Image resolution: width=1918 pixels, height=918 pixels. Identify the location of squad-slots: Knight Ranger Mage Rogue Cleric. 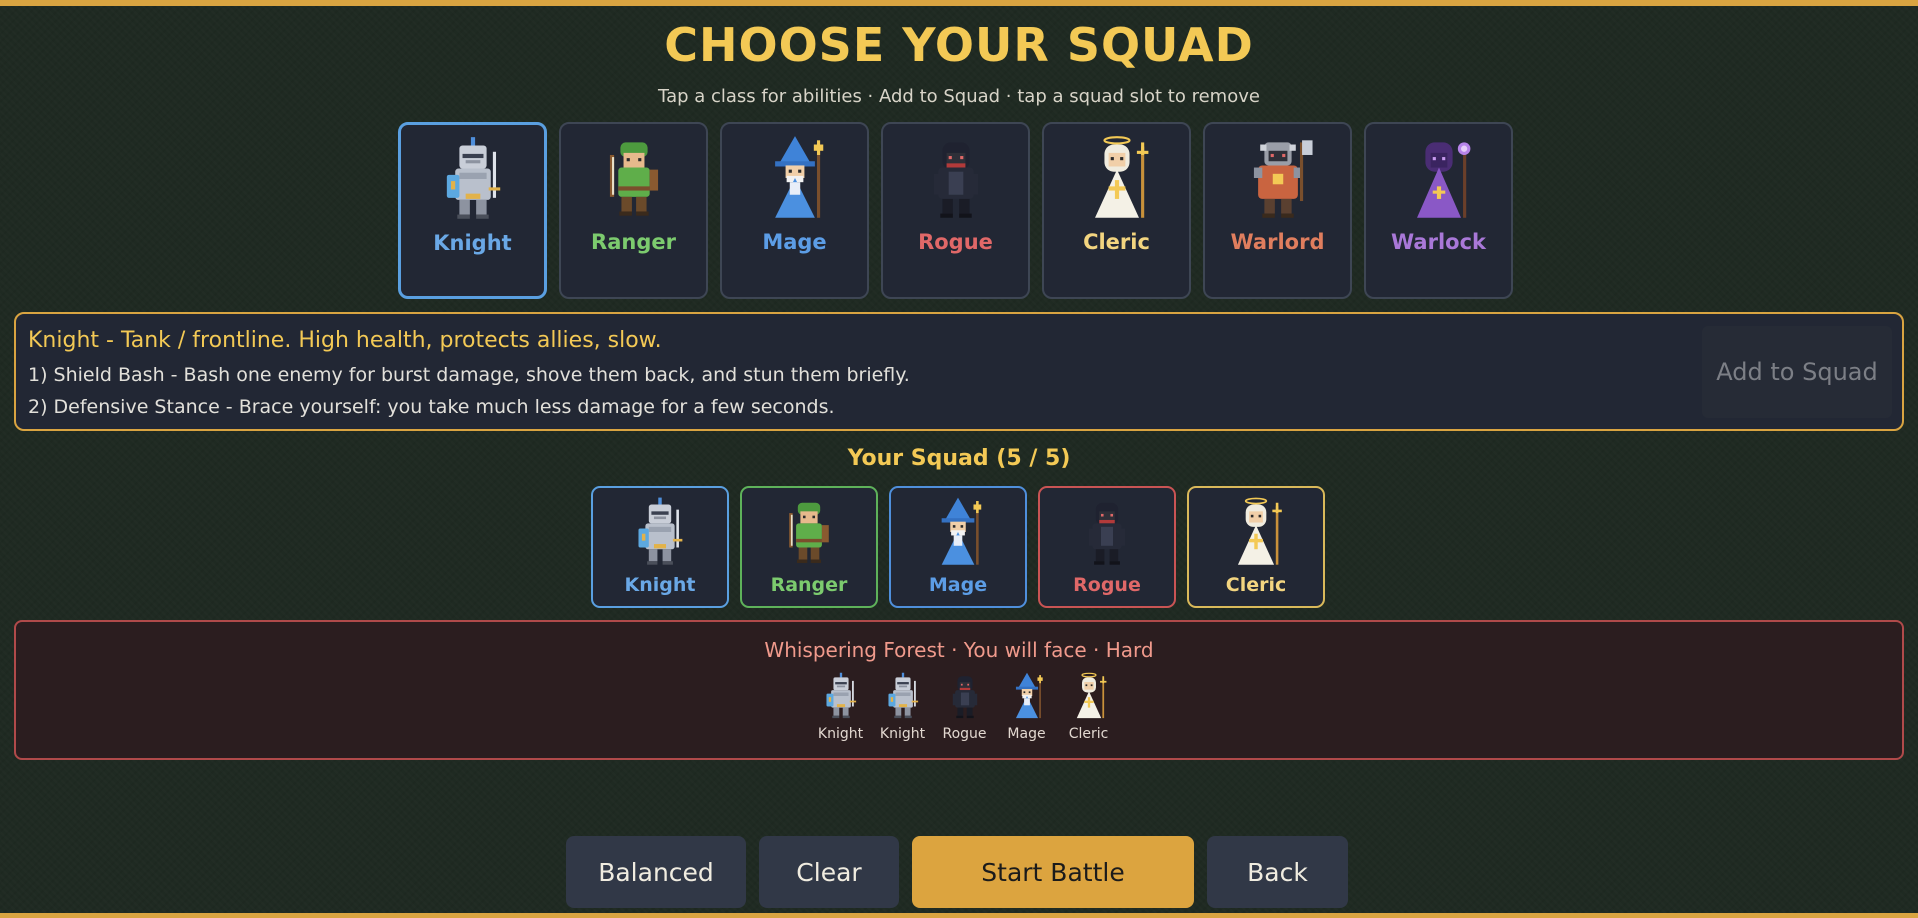
(958, 547).